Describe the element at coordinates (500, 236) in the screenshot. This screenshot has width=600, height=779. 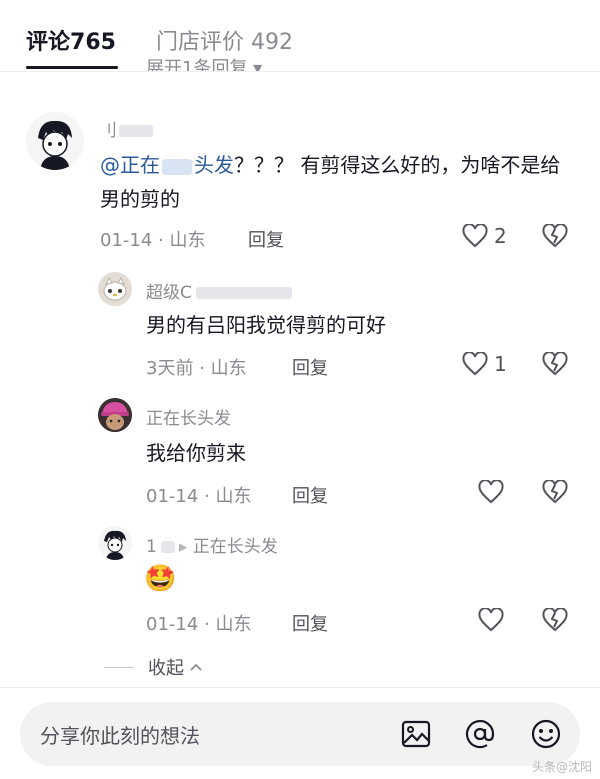
I see `like-count: 2` at that location.